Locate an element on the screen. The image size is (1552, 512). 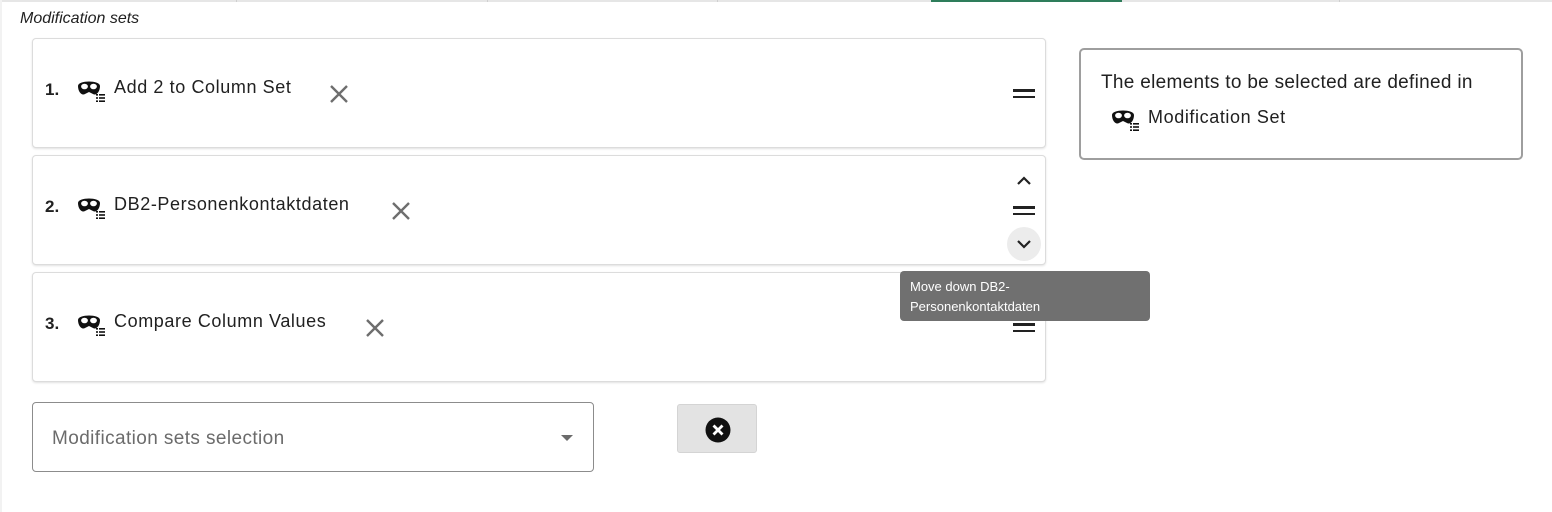
clear-selection-button is located at coordinates (717, 428).